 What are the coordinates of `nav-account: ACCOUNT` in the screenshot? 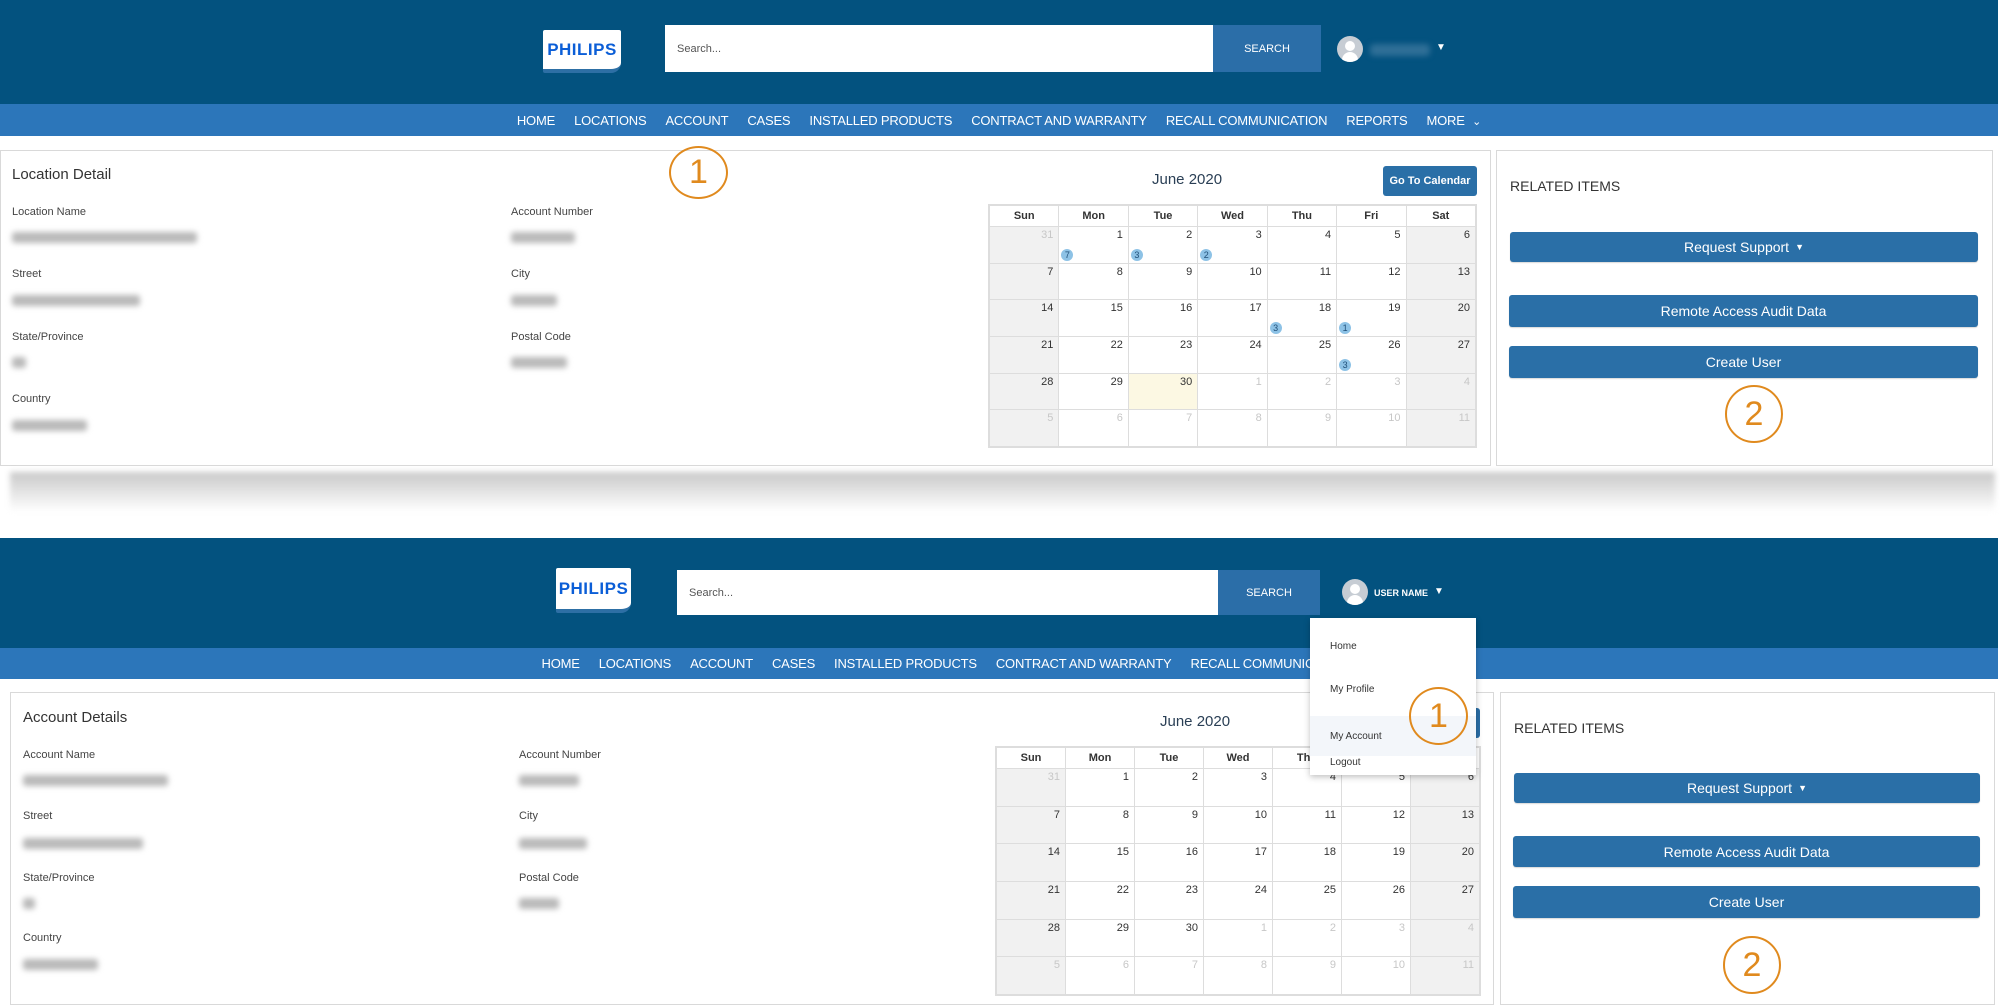 It's located at (721, 663).